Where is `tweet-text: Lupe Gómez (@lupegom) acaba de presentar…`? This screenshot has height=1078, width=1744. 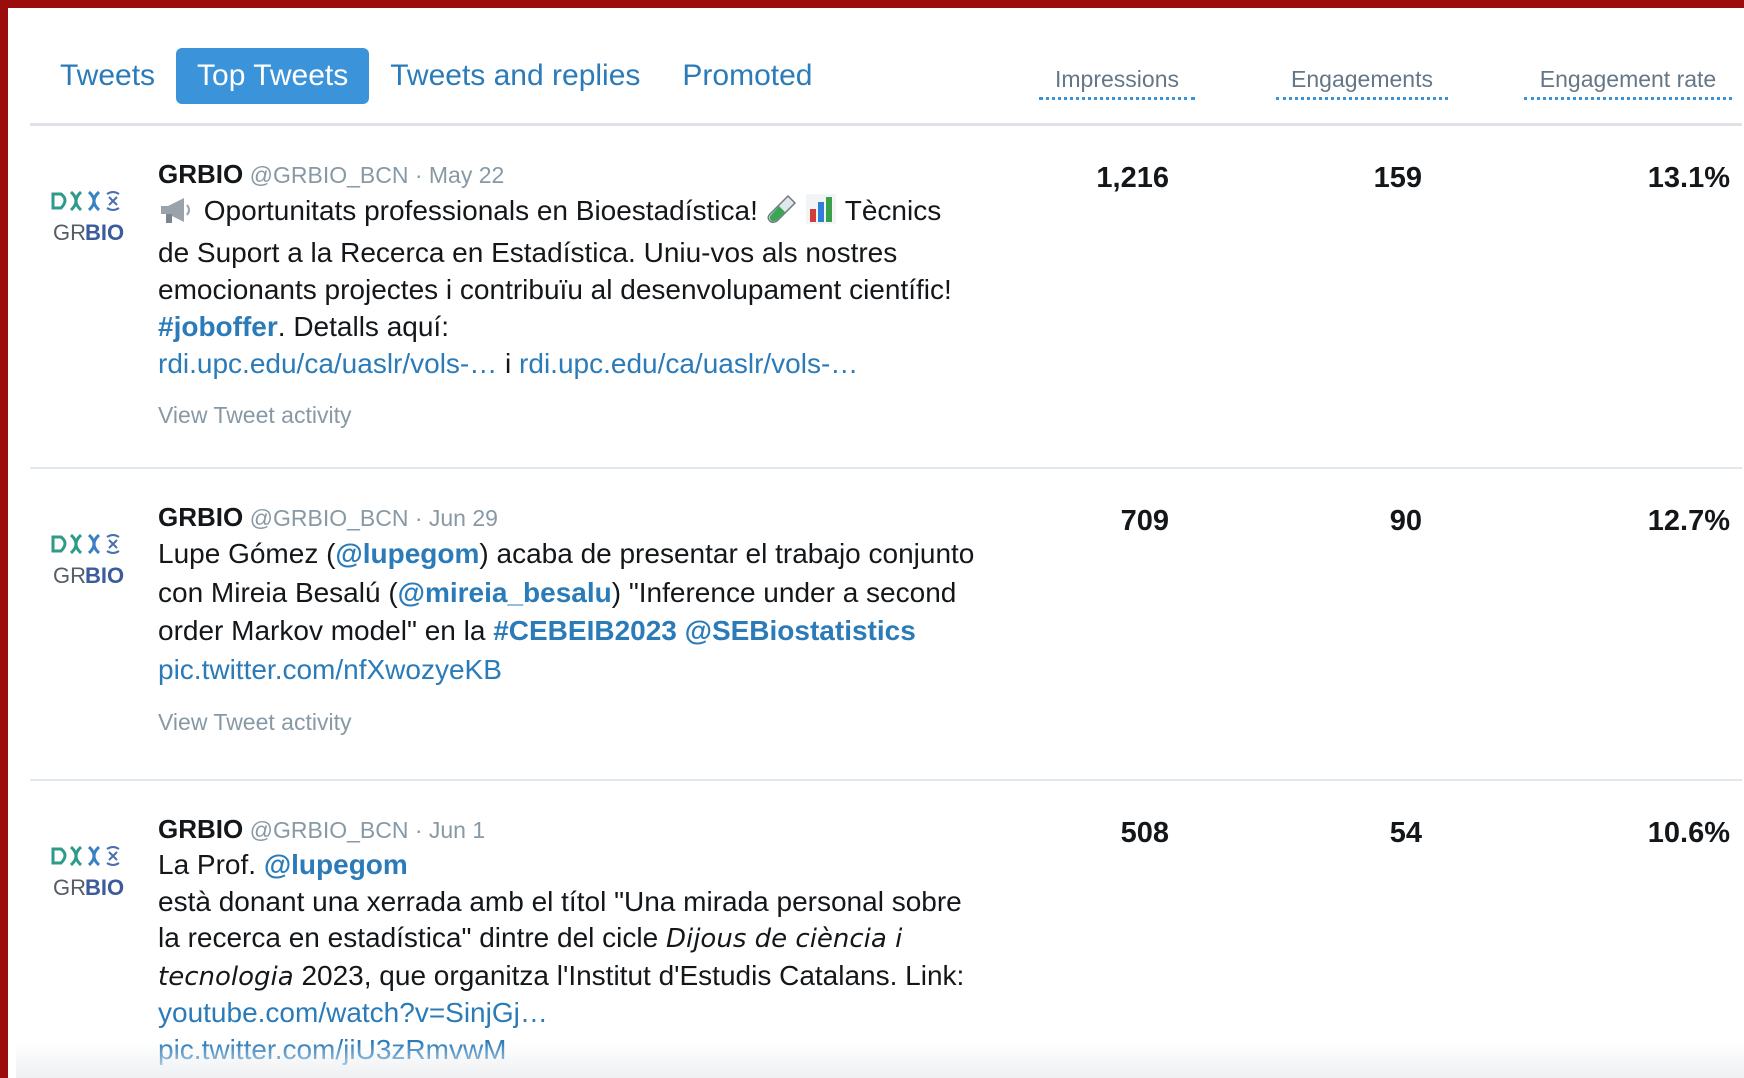 tweet-text: Lupe Gómez (@lupegom) acaba de presentar… is located at coordinates (566, 611).